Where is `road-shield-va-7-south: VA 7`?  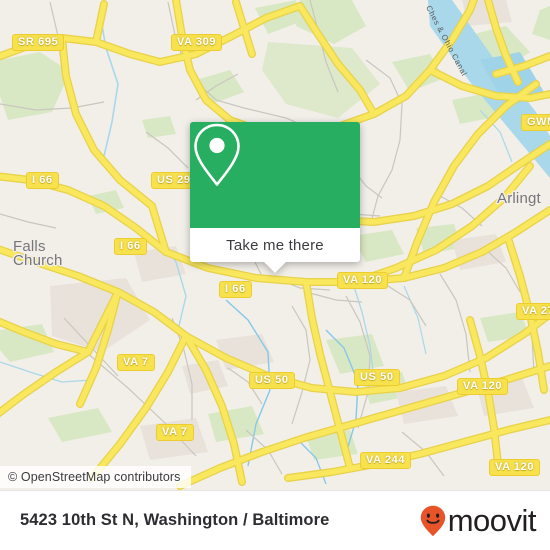 road-shield-va-7-south: VA 7 is located at coordinates (175, 432).